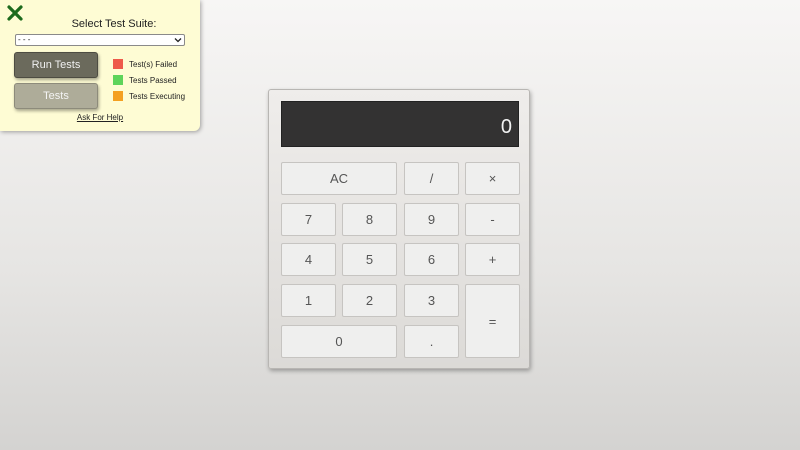 This screenshot has height=450, width=800. I want to click on key-add: +, so click(492, 259).